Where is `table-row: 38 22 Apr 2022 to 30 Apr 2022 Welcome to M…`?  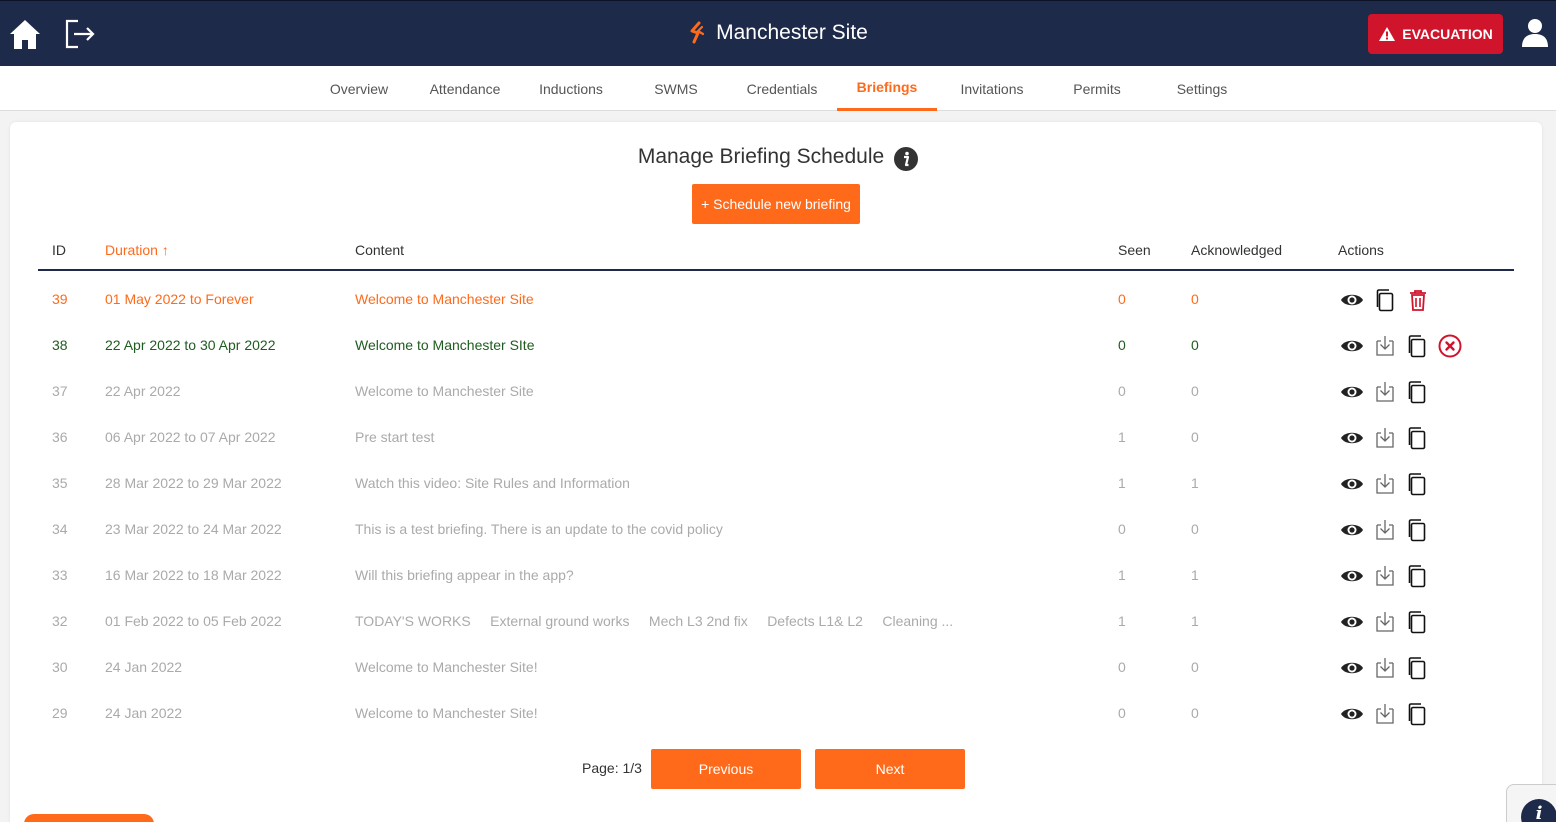
table-row: 38 22 Apr 2022 to 30 Apr 2022 Welcome to M… is located at coordinates (776, 345).